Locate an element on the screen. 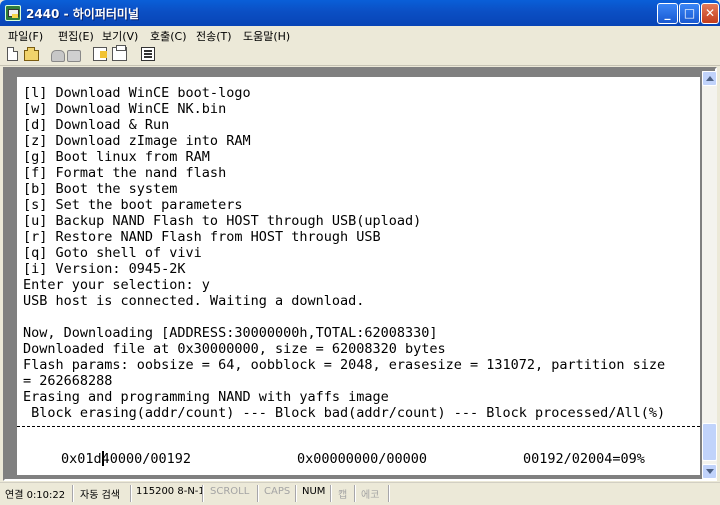 The image size is (720, 505). caps-indicator: CAPS is located at coordinates (277, 491).